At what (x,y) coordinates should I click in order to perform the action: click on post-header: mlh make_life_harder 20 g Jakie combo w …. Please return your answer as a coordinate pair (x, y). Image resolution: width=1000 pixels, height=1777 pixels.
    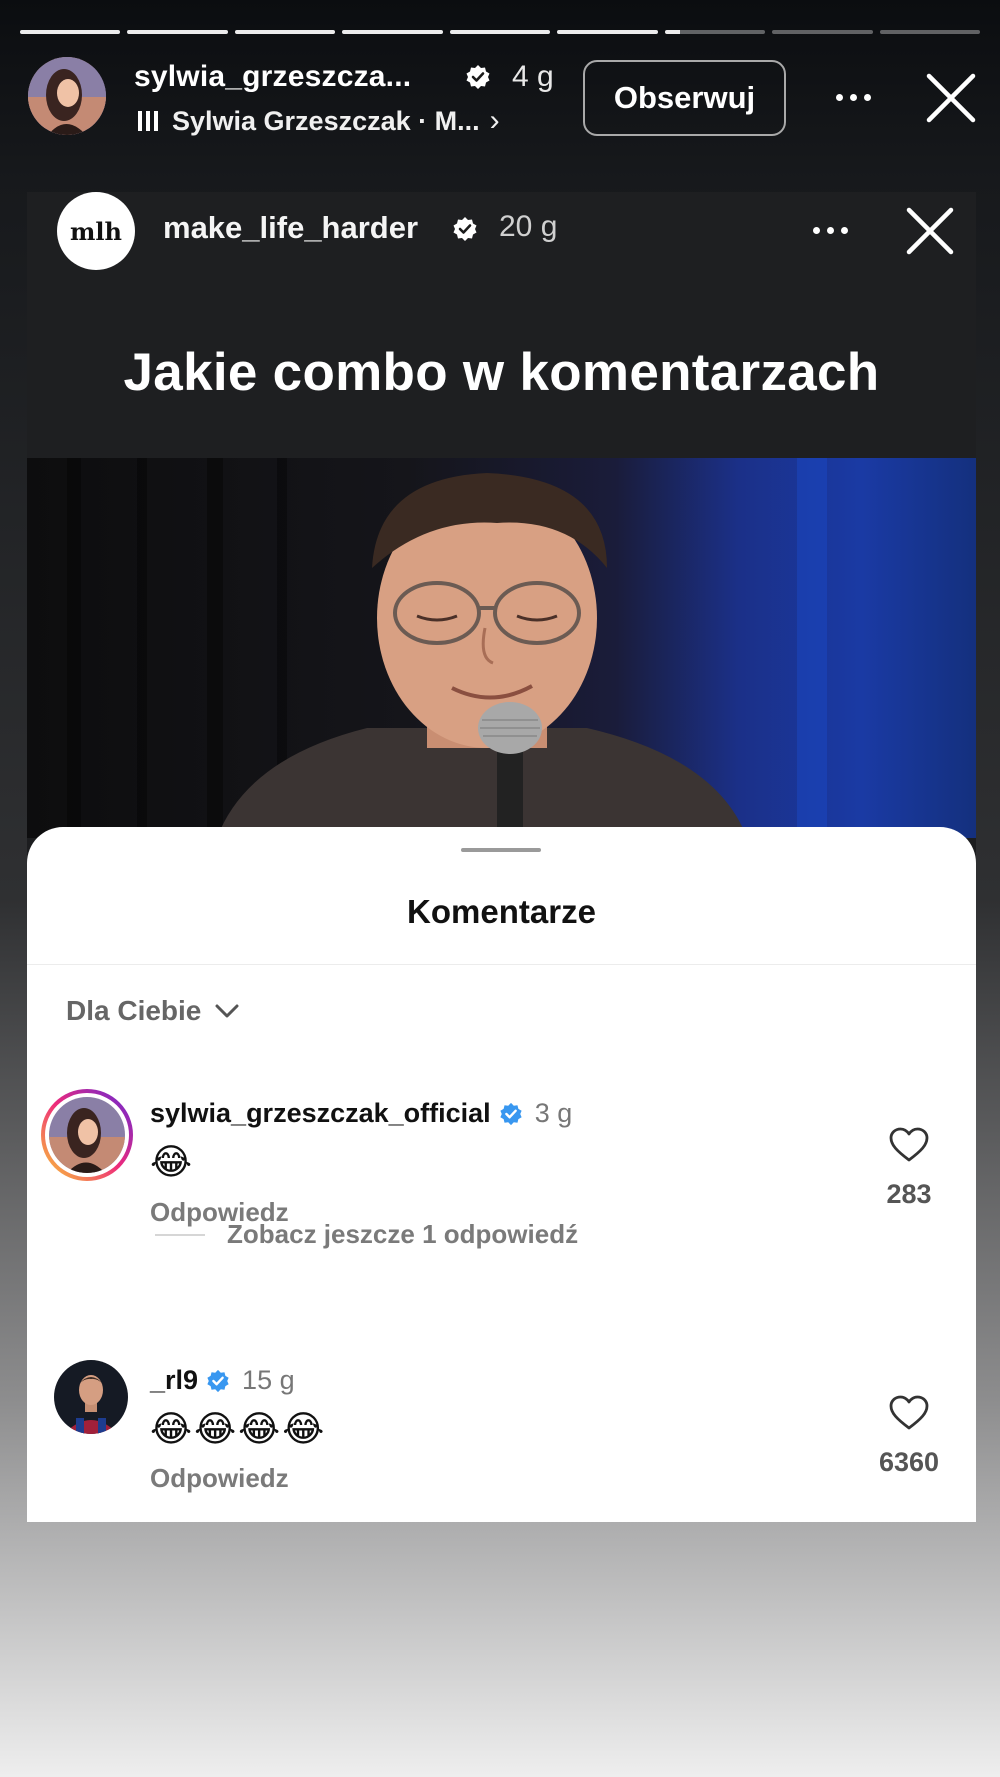
    Looking at the image, I should click on (501, 325).